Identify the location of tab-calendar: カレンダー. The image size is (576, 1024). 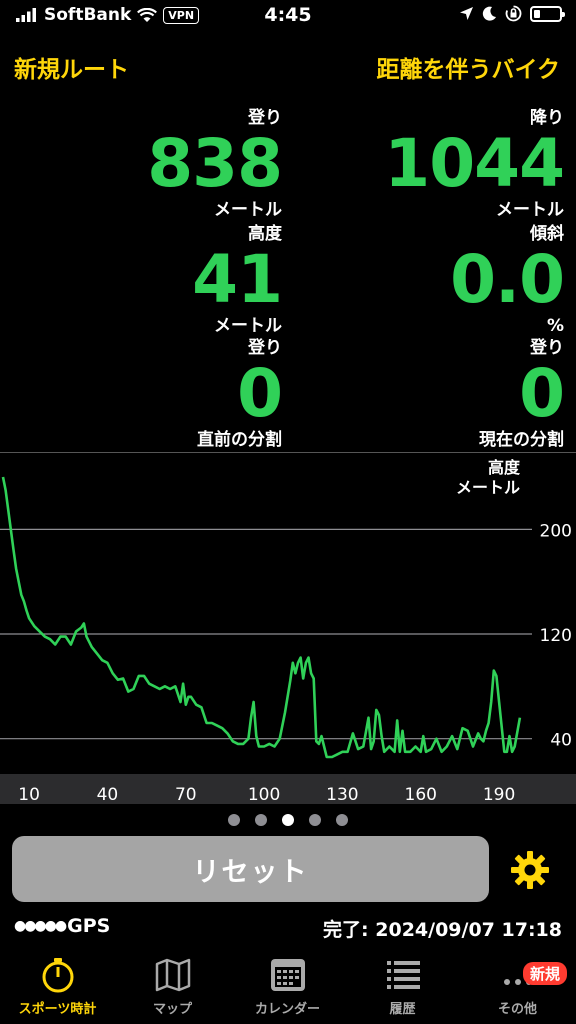
(287, 986).